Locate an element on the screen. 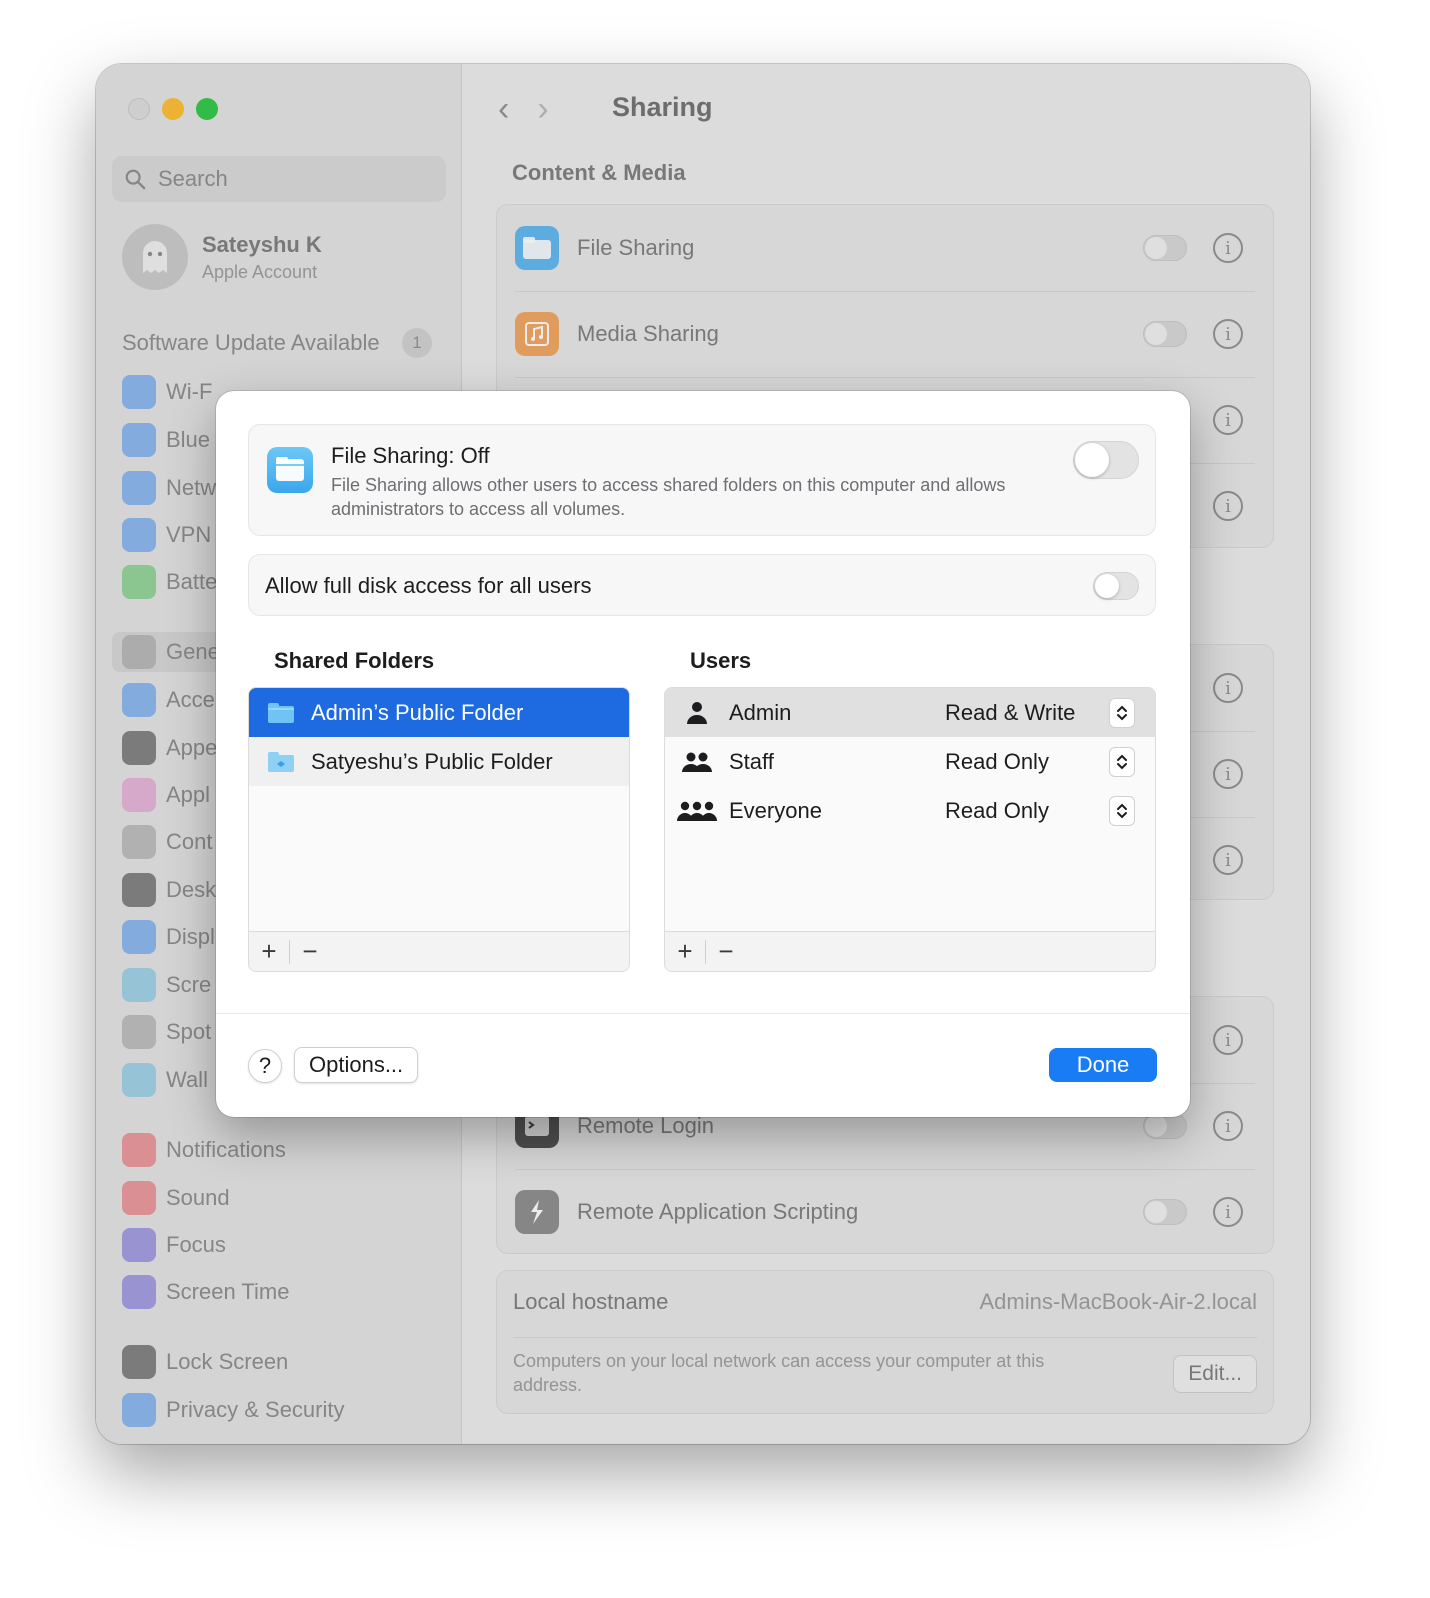 This screenshot has width=1430, height=1598. file-sharing-status-title: File Sharing: Off is located at coordinates (410, 456).